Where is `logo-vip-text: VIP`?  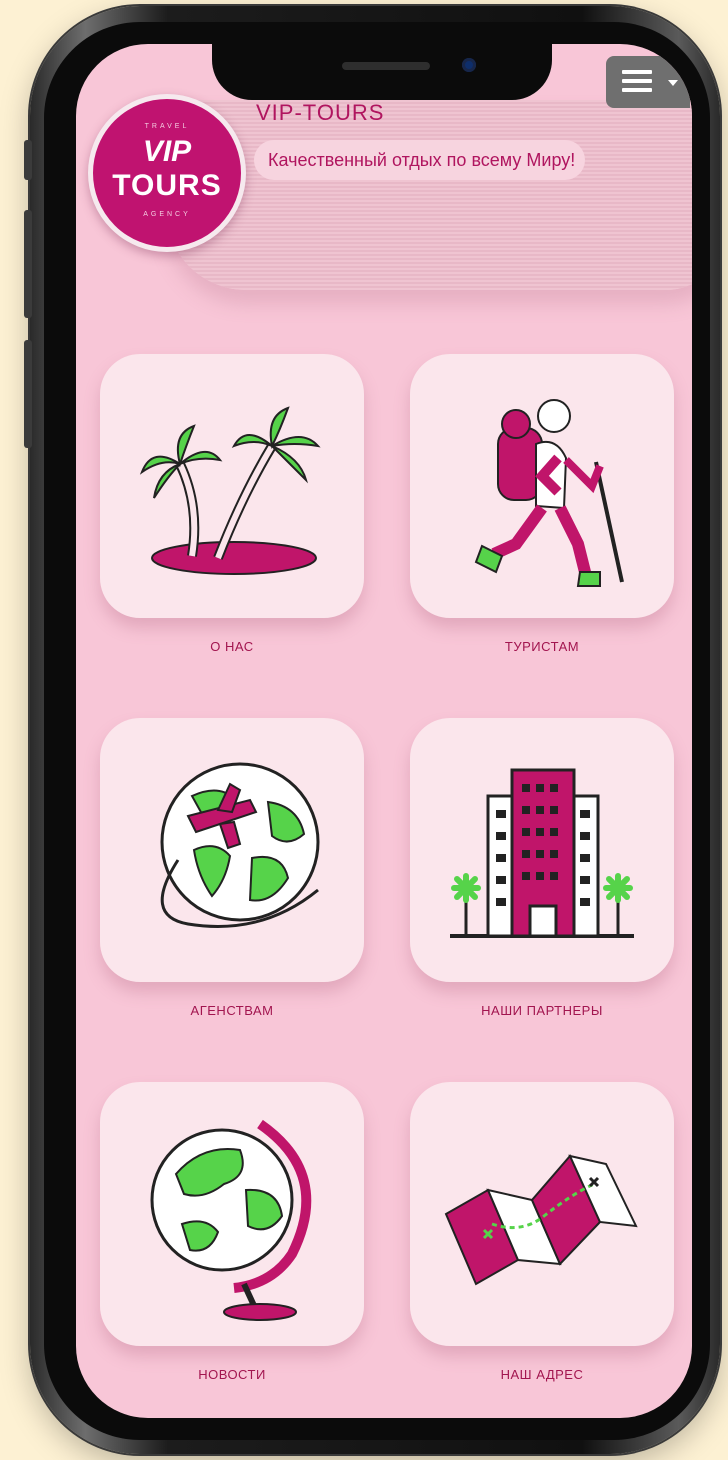
logo-vip-text: VIP is located at coordinates (167, 151).